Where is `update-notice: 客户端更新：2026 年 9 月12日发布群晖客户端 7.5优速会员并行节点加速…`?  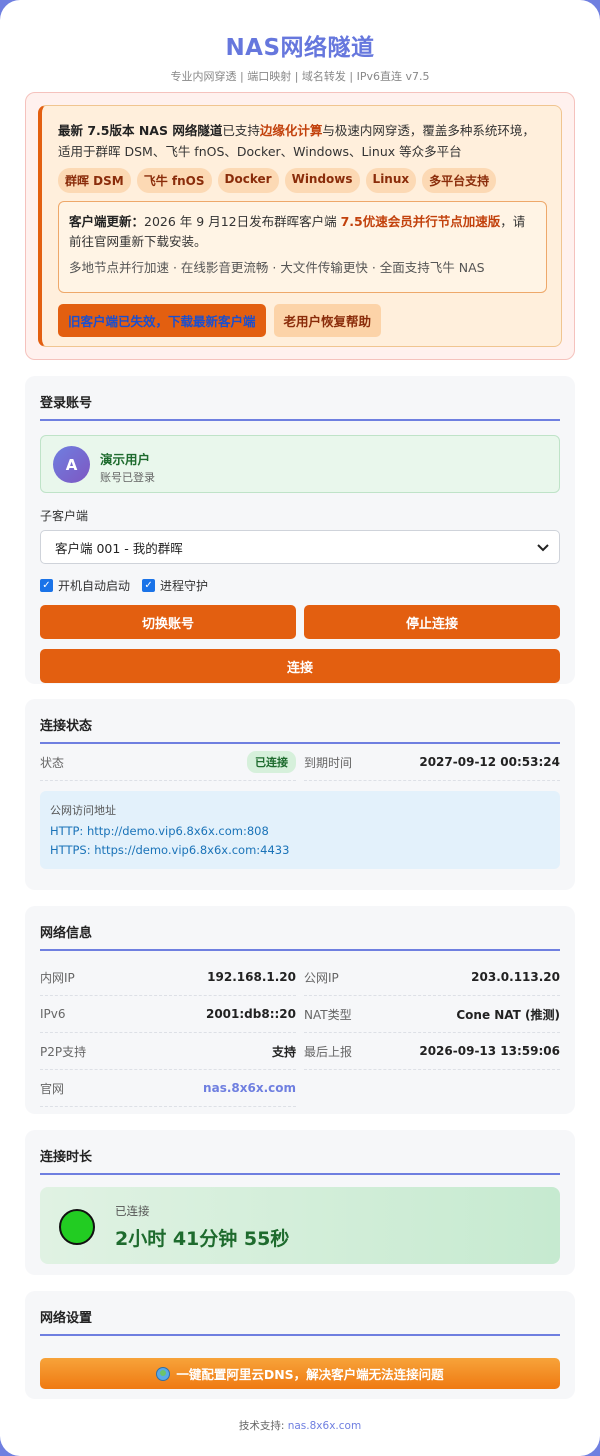
update-notice: 客户端更新：2026 年 9 月12日发布群晖客户端 7.5优速会员并行节点加速… is located at coordinates (302, 247).